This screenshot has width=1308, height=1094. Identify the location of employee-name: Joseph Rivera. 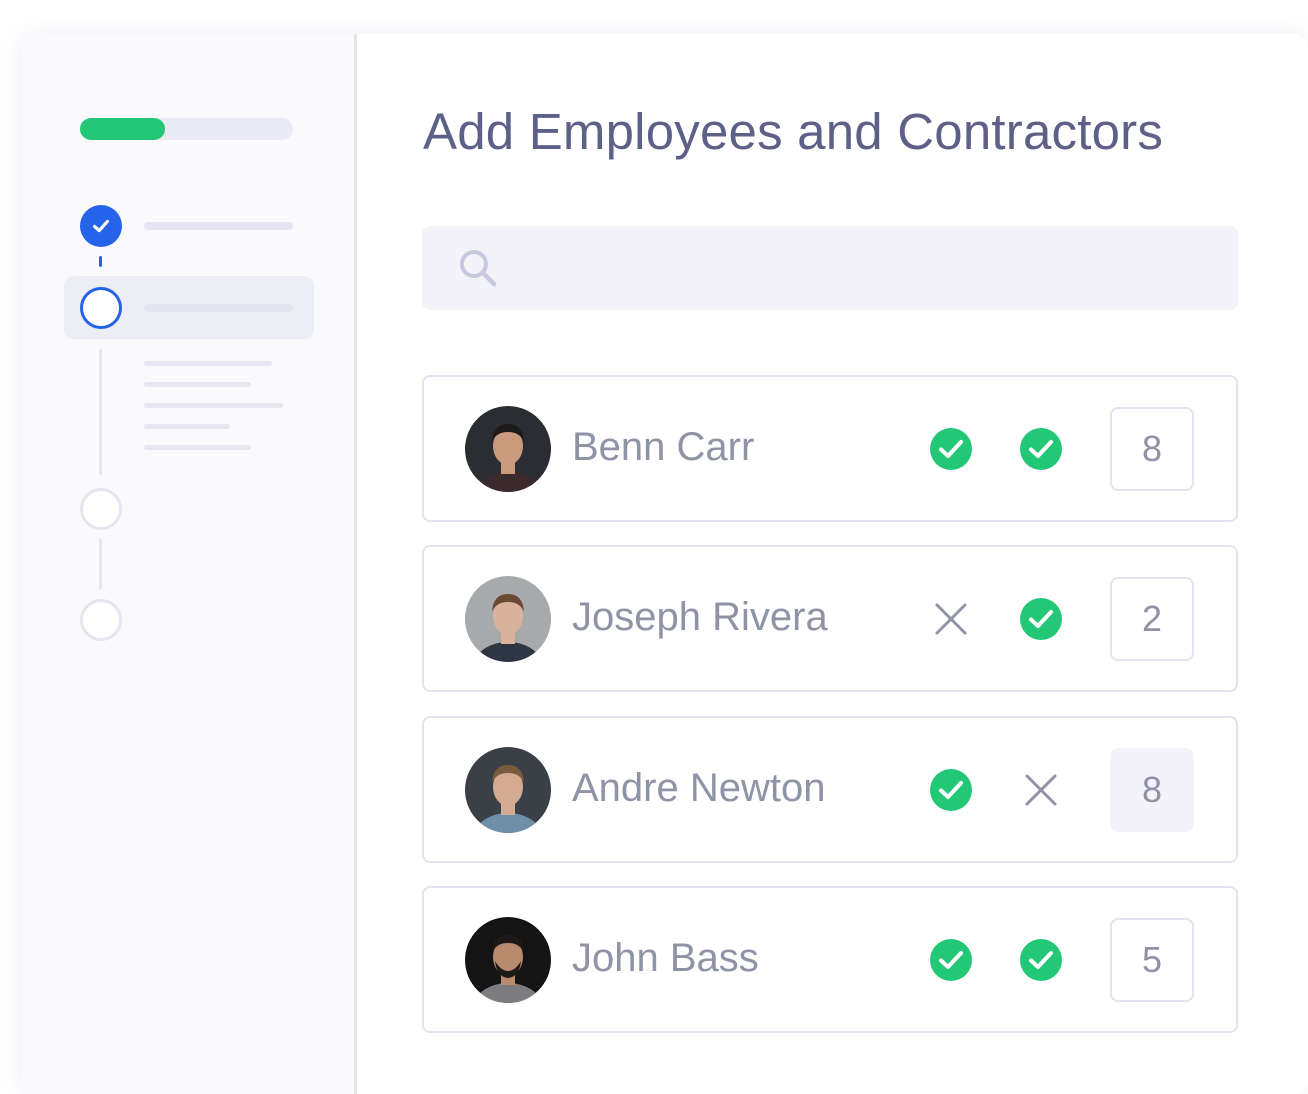
(700, 617).